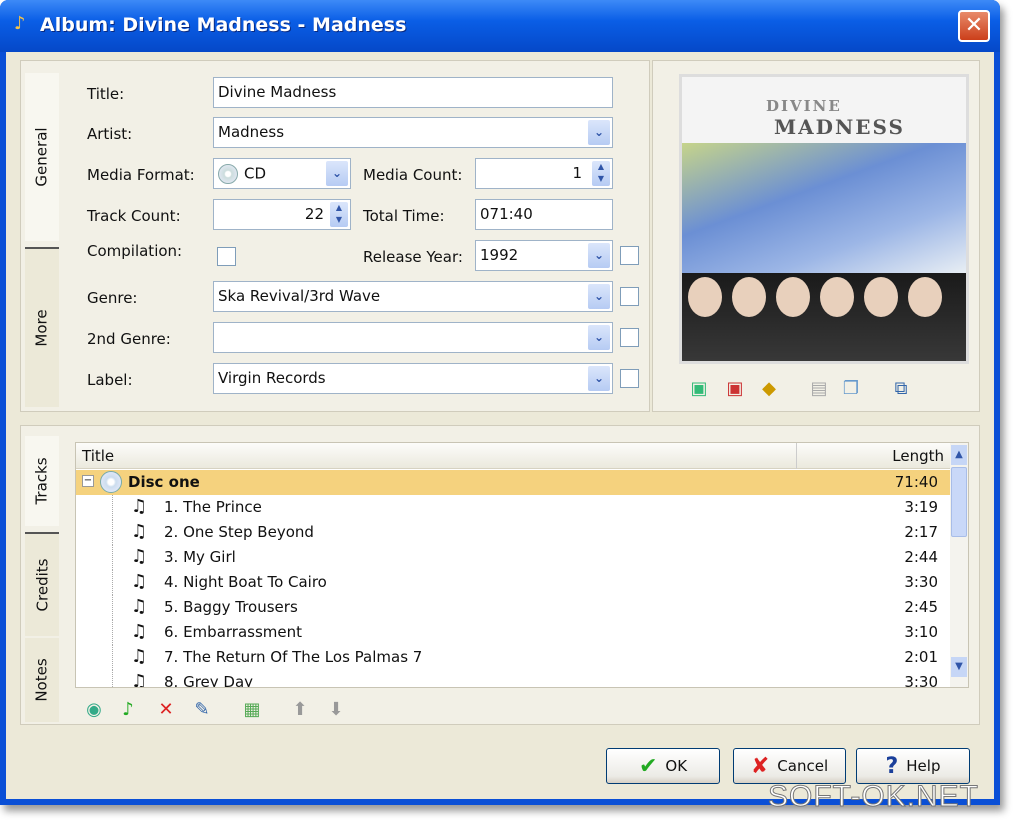 The image size is (1020, 821). I want to click on remove-image-icon: ▣, so click(735, 389).